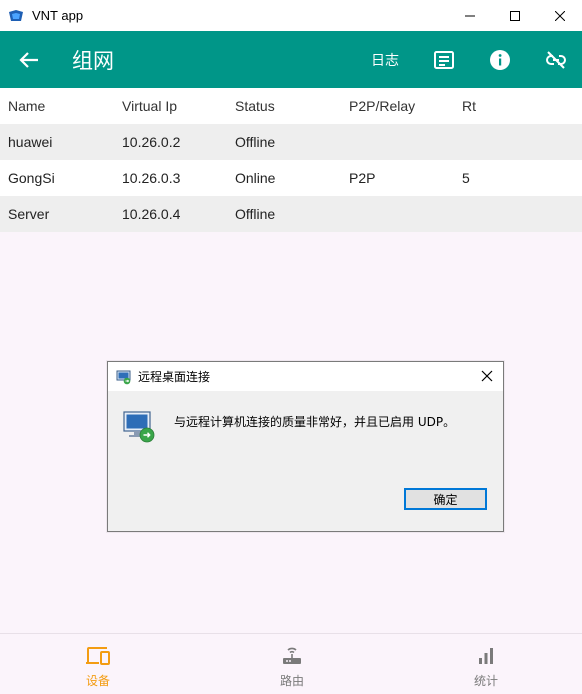 Image resolution: width=582 pixels, height=694 pixels. Describe the element at coordinates (305, 376) in the screenshot. I see `dialog-titlebar: 远程桌面连接` at that location.